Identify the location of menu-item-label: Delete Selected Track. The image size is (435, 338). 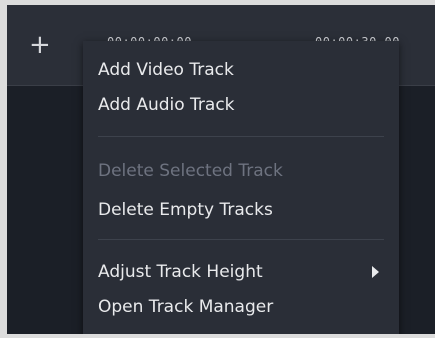
(190, 171).